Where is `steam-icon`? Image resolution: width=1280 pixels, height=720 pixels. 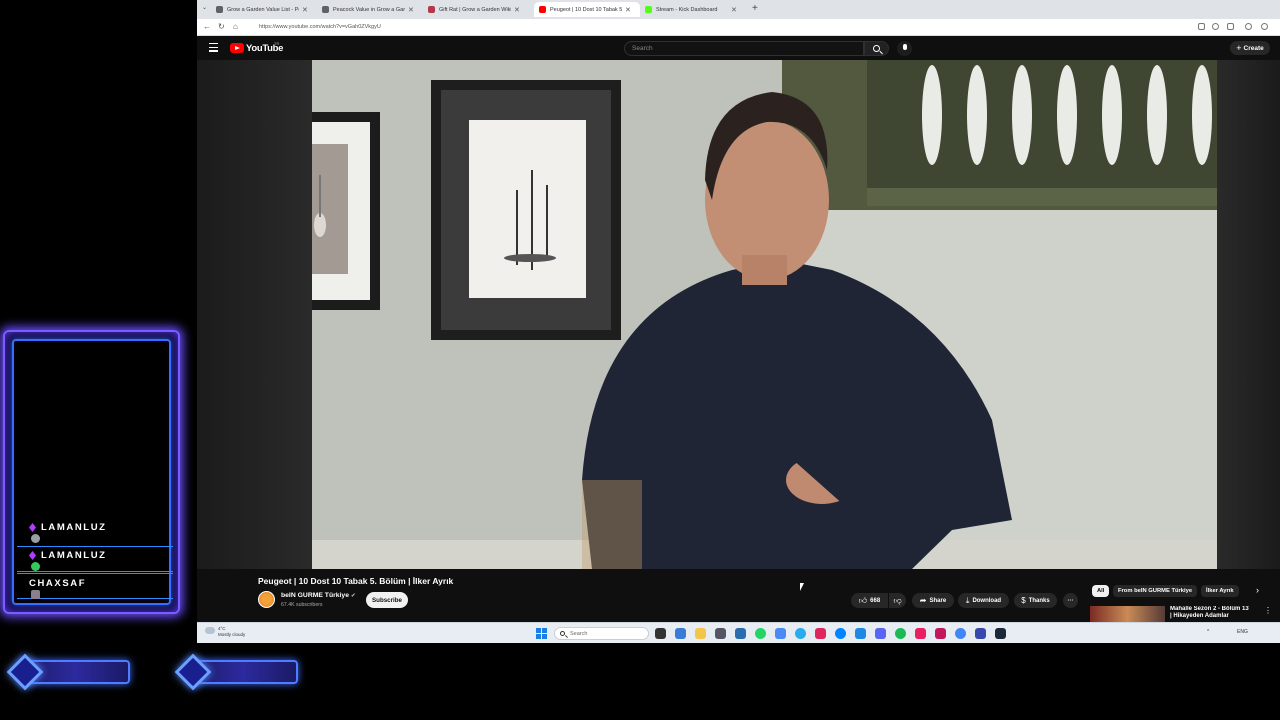 steam-icon is located at coordinates (1000, 633).